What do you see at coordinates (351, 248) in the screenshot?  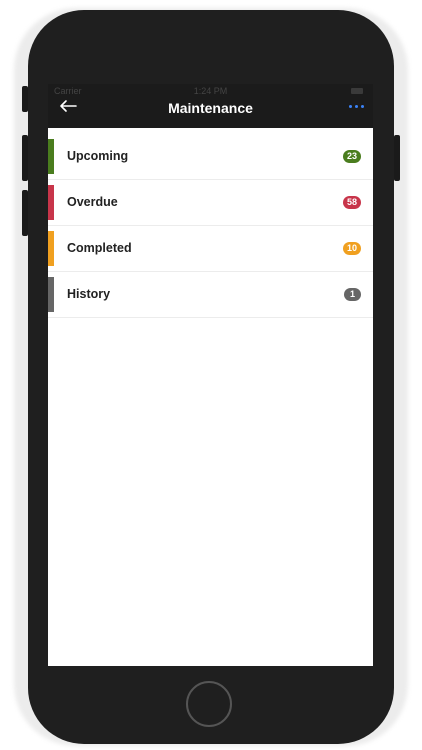 I see `count-badge: 10` at bounding box center [351, 248].